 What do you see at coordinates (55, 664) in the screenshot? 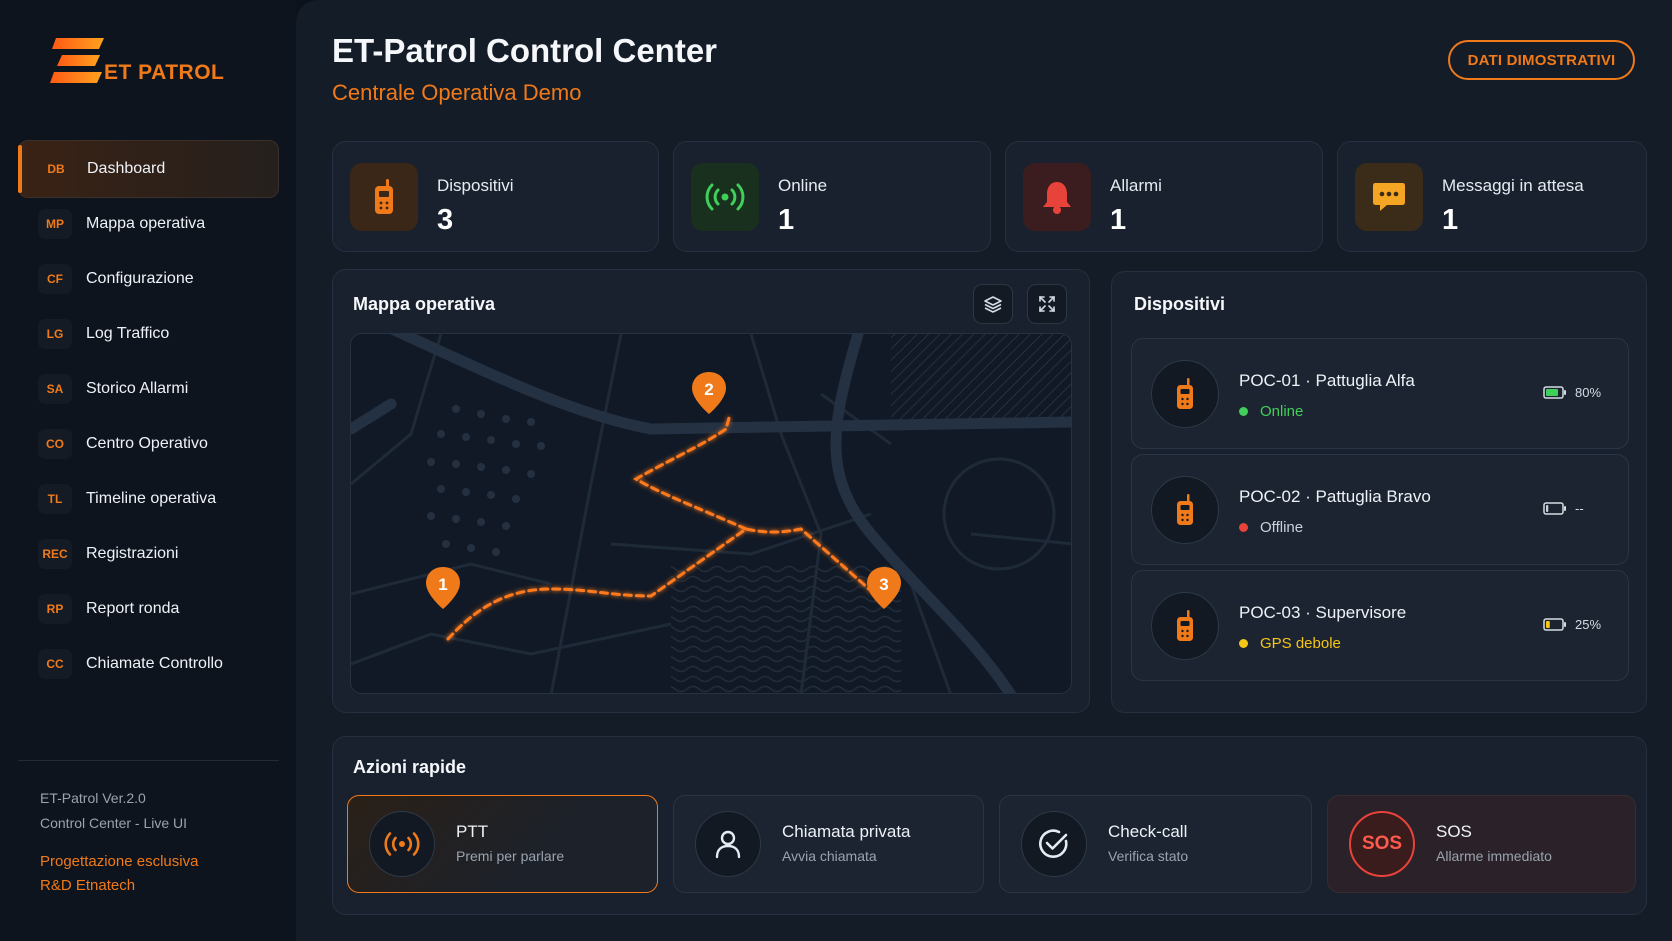
I see `nav-code-badge: CC` at bounding box center [55, 664].